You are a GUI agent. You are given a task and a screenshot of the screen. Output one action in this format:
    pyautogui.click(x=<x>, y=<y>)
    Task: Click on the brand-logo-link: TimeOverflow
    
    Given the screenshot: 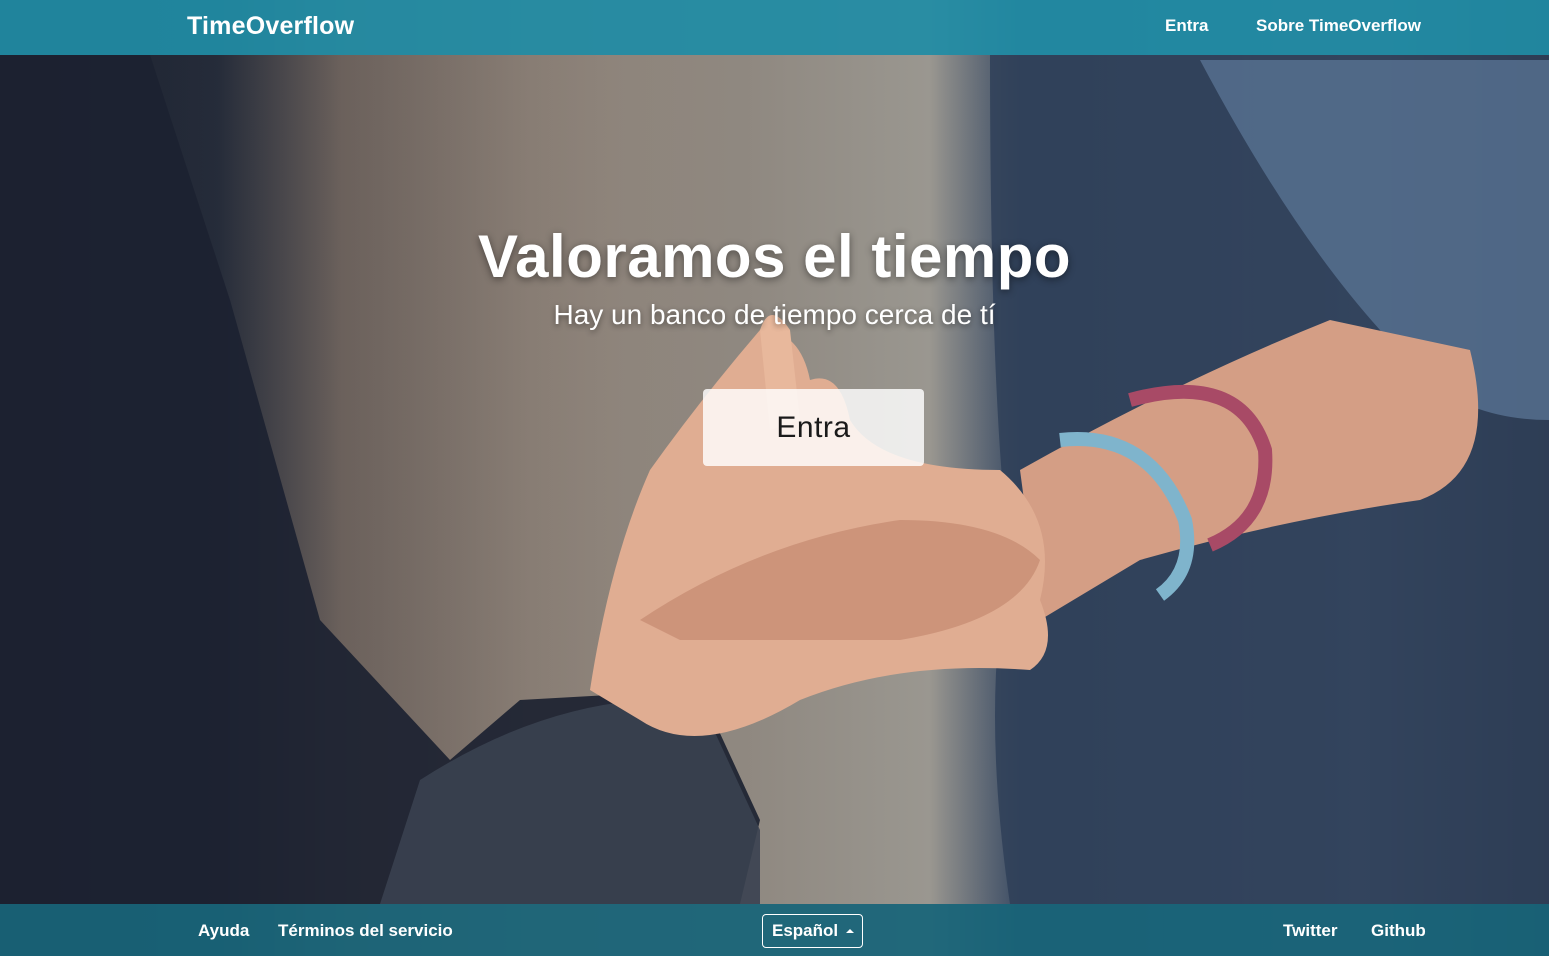 What is the action you would take?
    pyautogui.click(x=270, y=26)
    